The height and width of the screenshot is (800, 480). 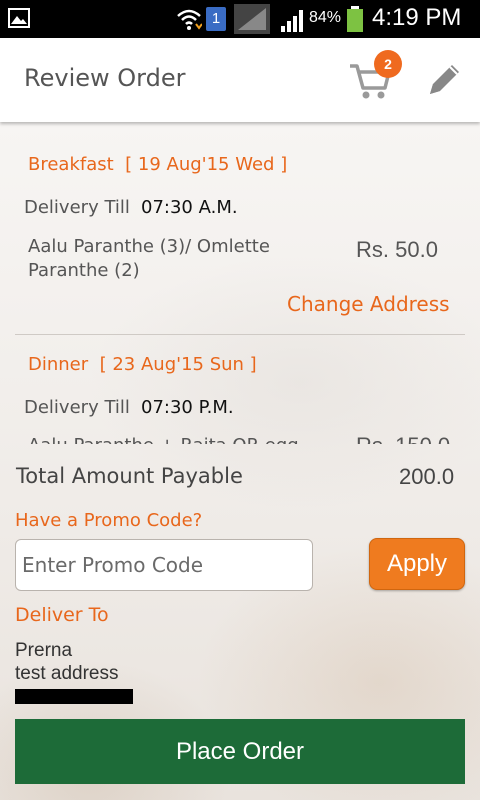 What do you see at coordinates (67, 673) in the screenshot?
I see `address-line: test address` at bounding box center [67, 673].